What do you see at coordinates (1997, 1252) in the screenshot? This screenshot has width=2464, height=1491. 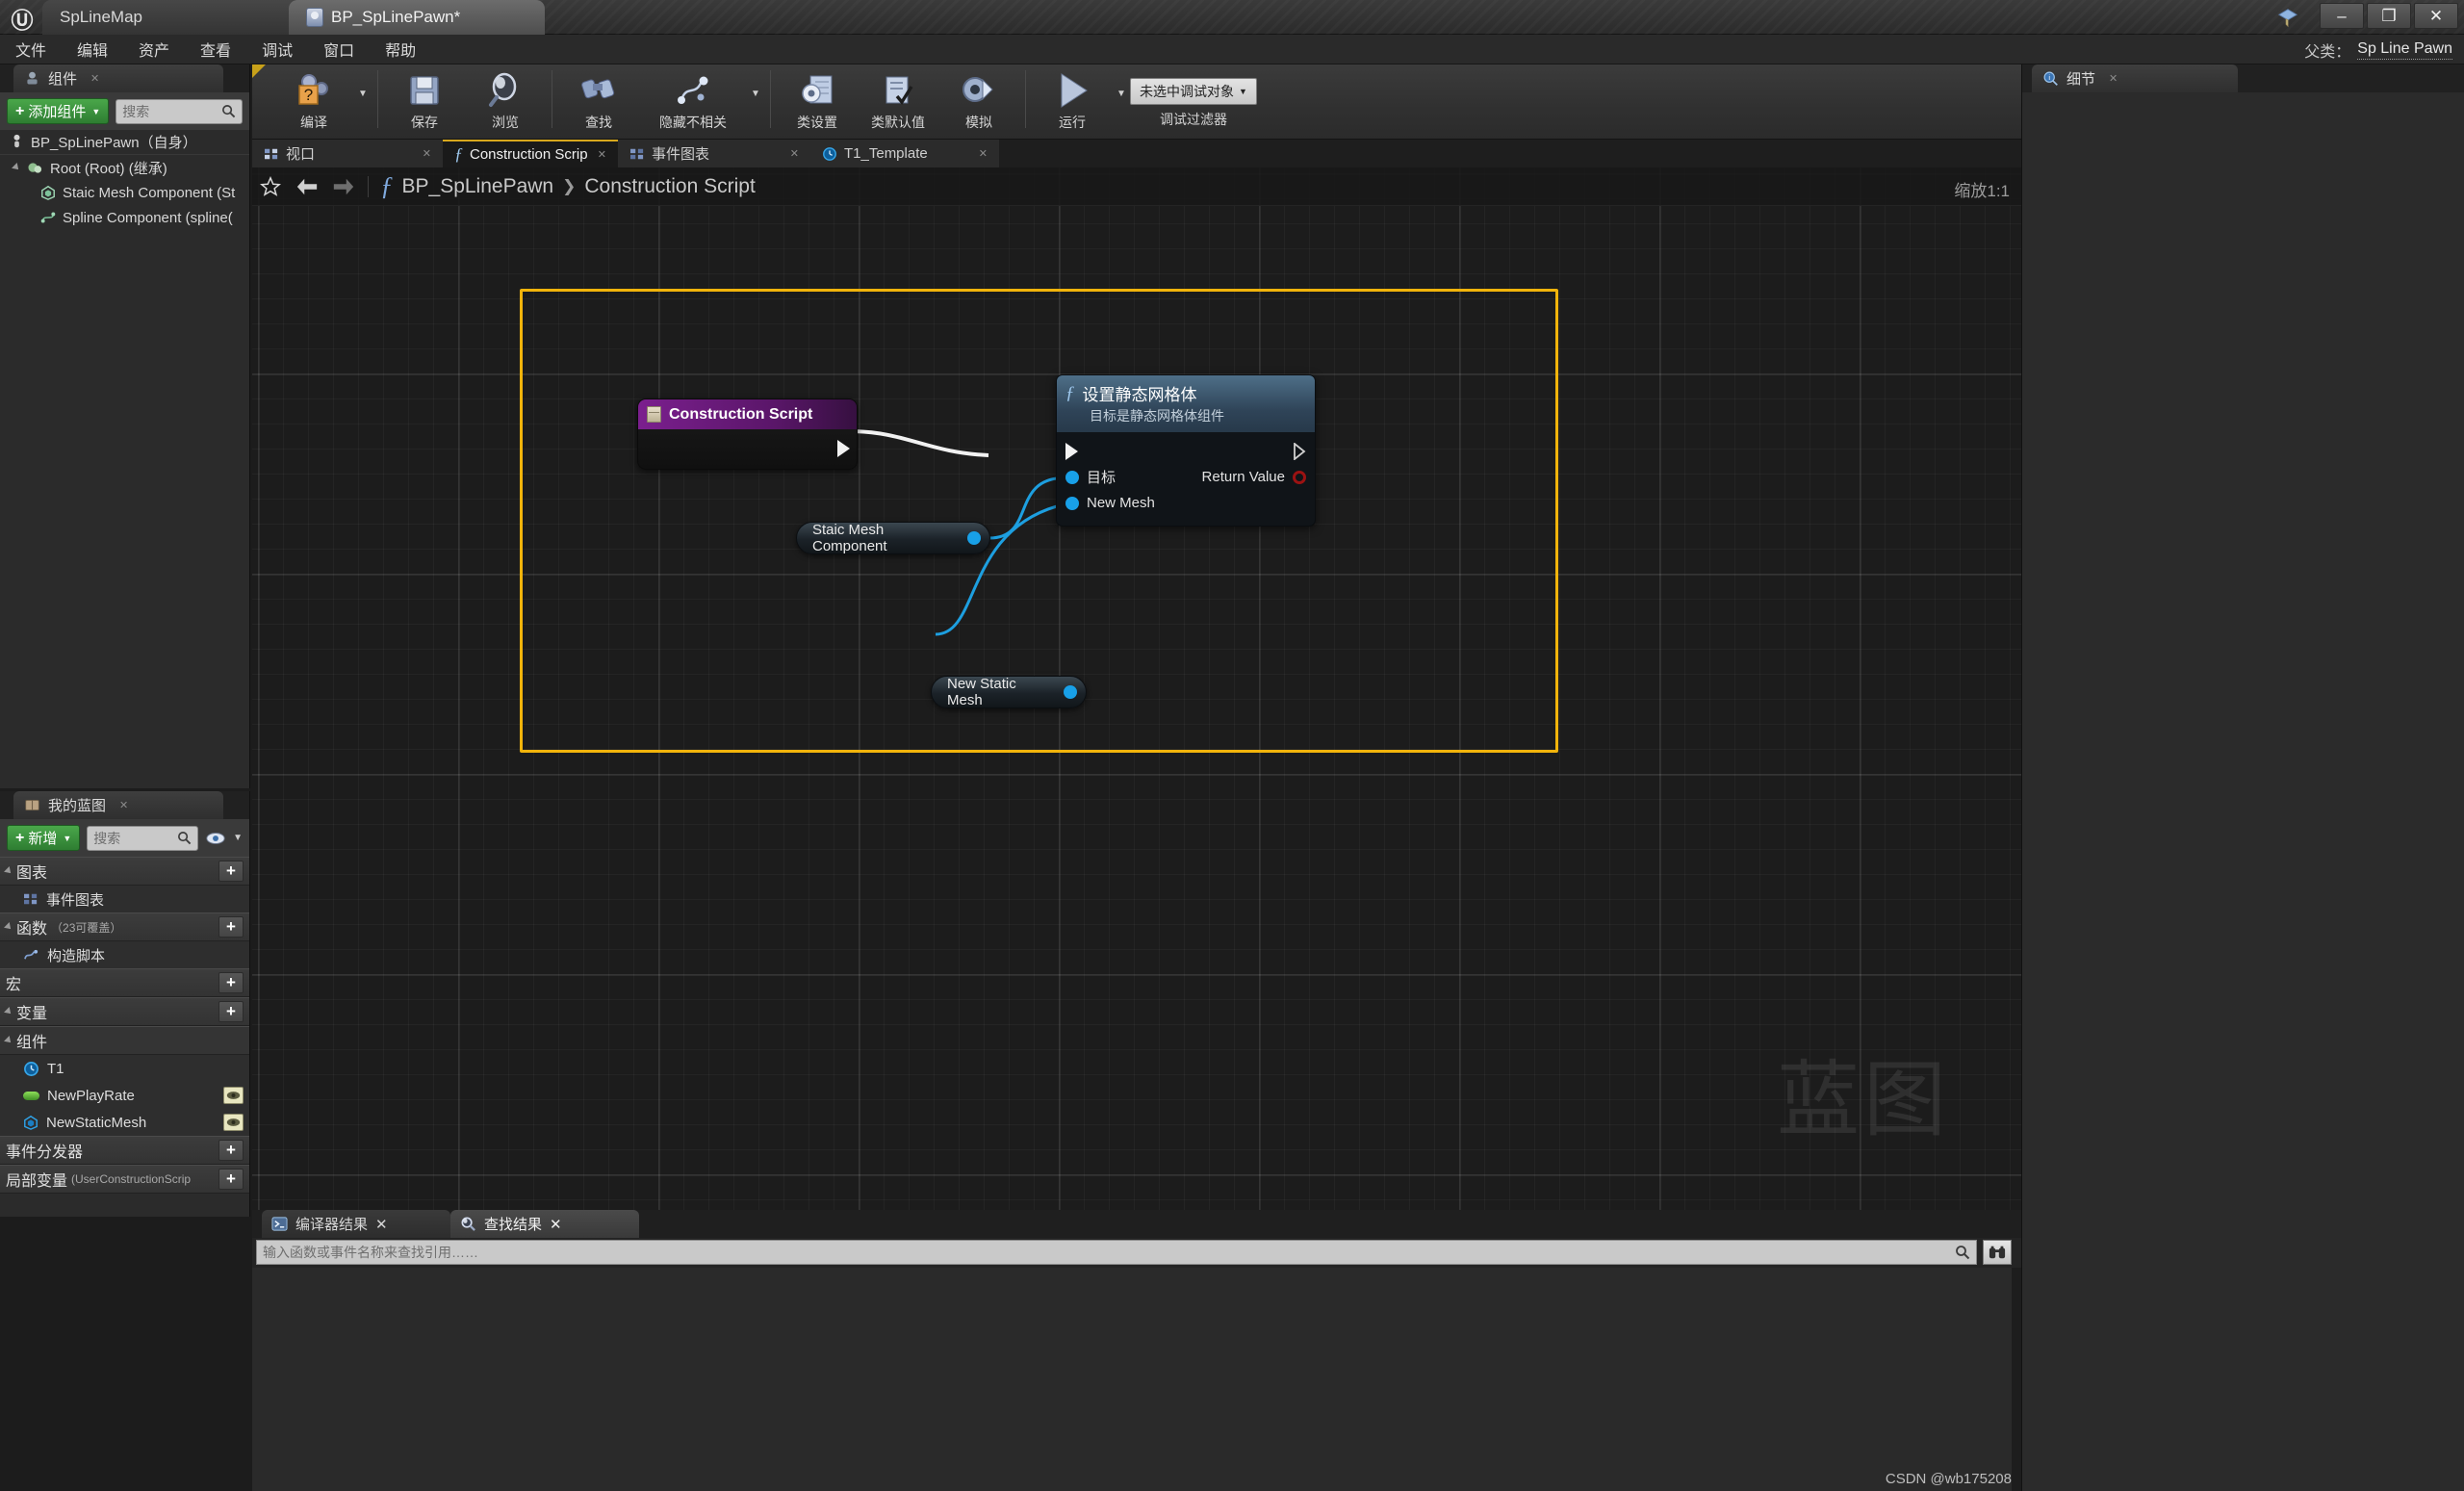 I see `find-in-blueprints-button` at bounding box center [1997, 1252].